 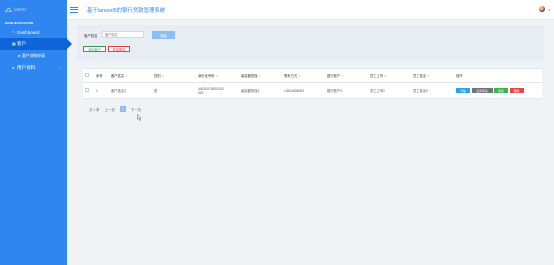 I want to click on search-input, so click(x=123, y=34).